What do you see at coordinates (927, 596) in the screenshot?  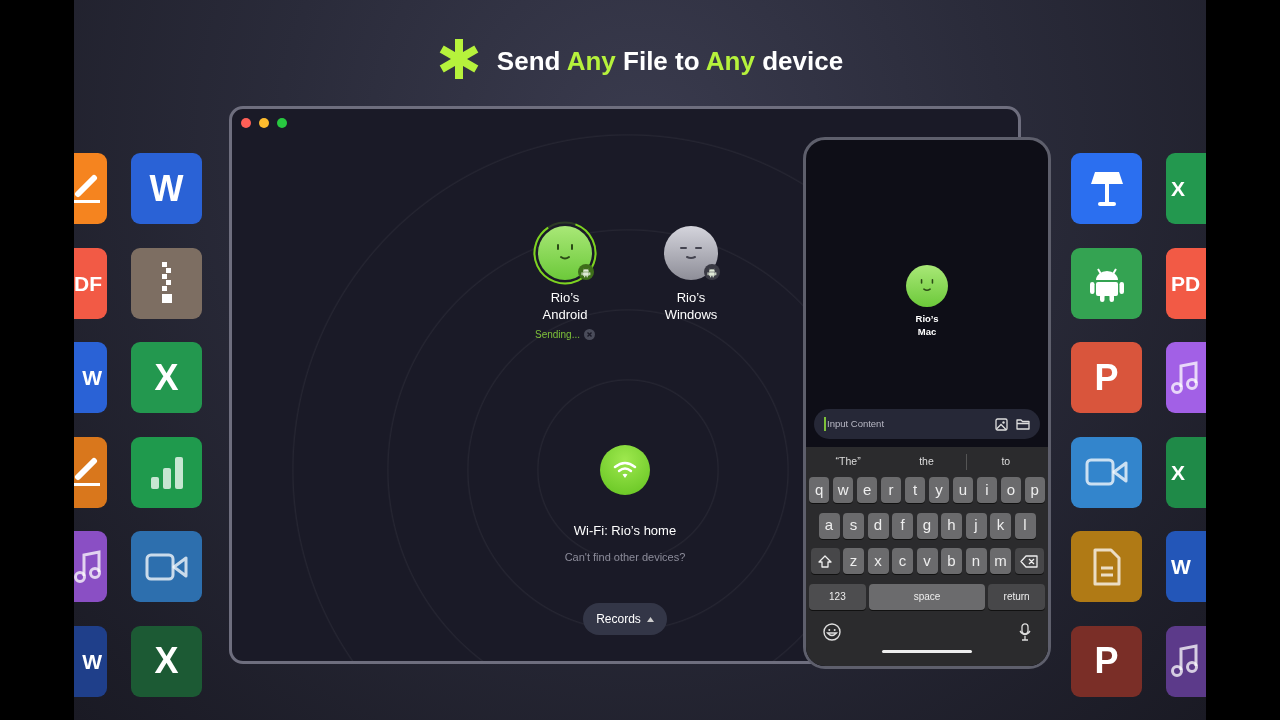 I see `space-key: space` at bounding box center [927, 596].